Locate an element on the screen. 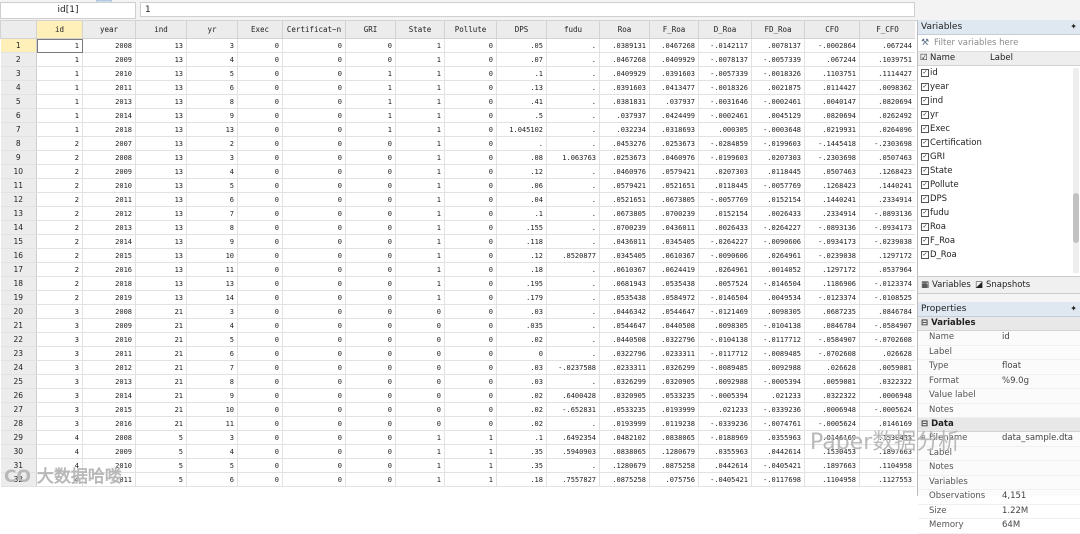 The image size is (1080, 534). table-cell: -.0005394 is located at coordinates (778, 381).